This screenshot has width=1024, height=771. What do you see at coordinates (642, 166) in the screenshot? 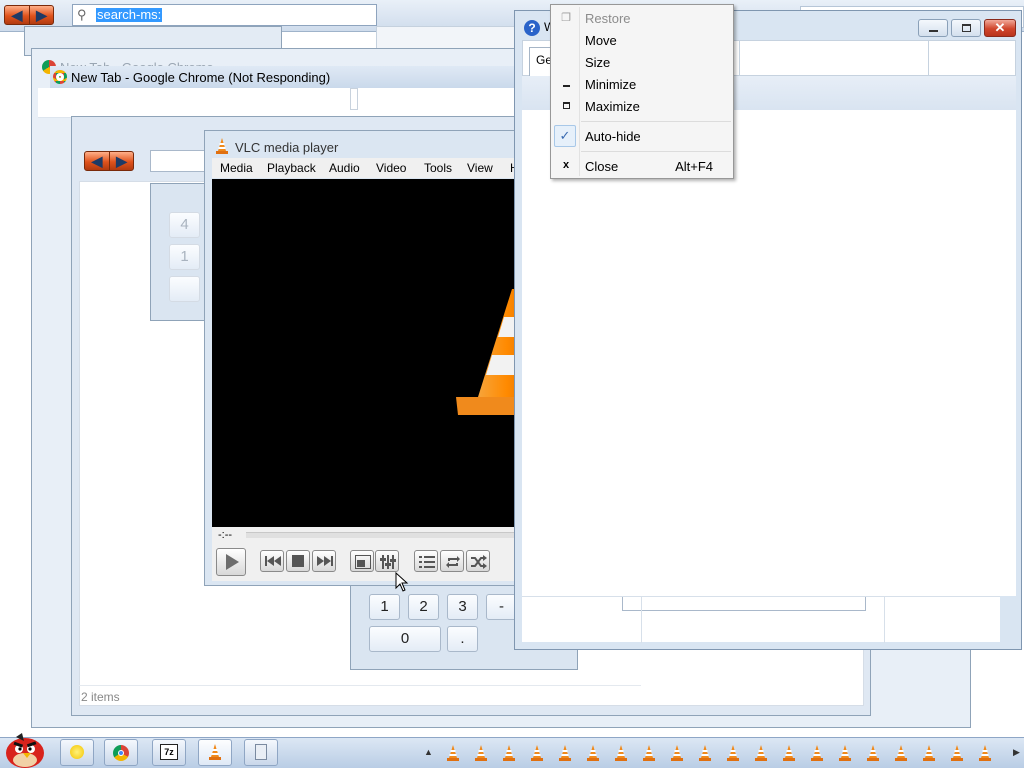
I see `menu-item-close: x Close Alt+F4` at bounding box center [642, 166].